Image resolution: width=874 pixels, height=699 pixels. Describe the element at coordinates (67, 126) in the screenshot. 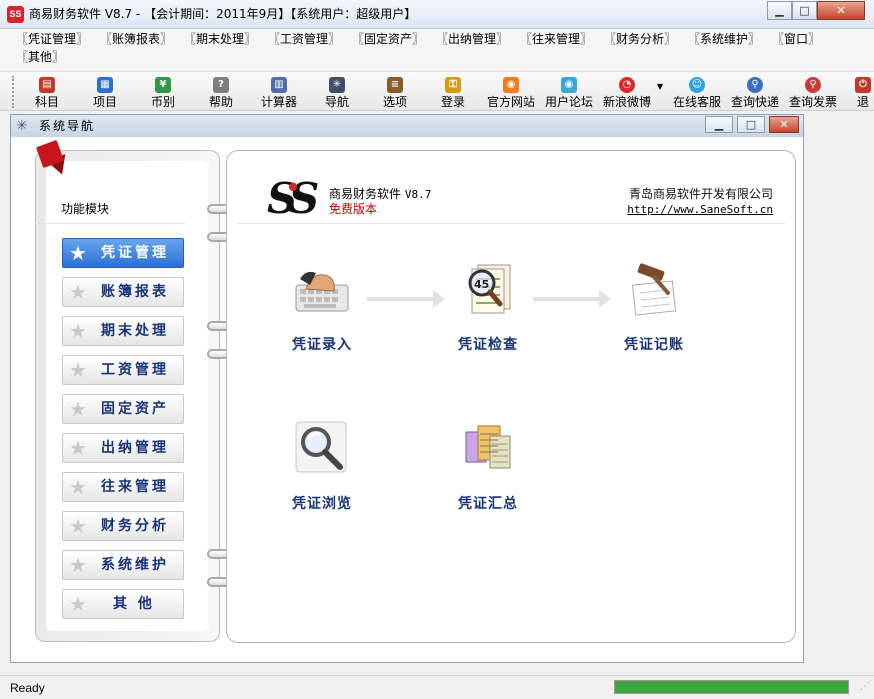

I see `navigation-window-title: 系统导航` at that location.